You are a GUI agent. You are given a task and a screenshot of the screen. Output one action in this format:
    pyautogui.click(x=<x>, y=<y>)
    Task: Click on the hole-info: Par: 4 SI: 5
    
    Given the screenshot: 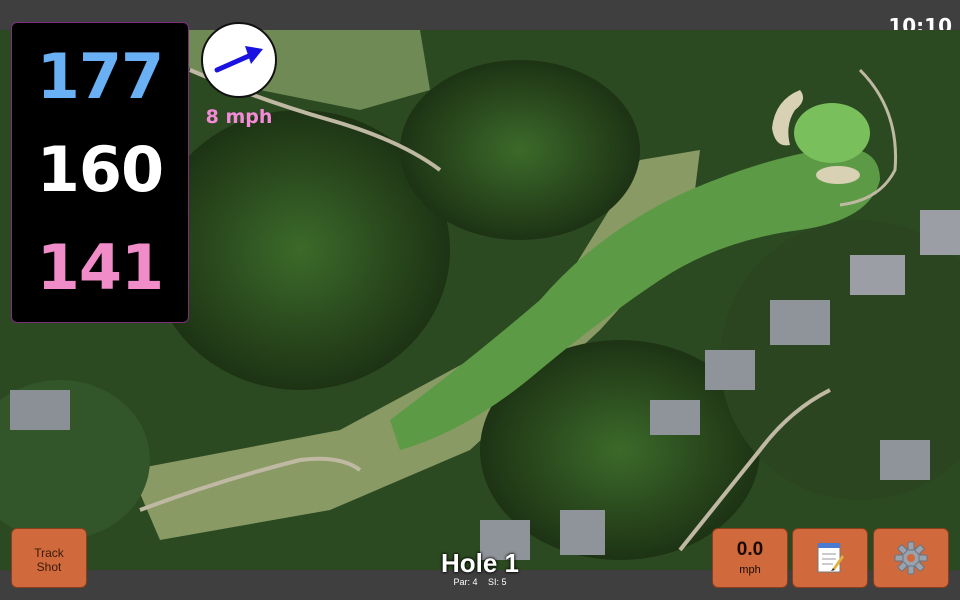 What is the action you would take?
    pyautogui.click(x=480, y=582)
    